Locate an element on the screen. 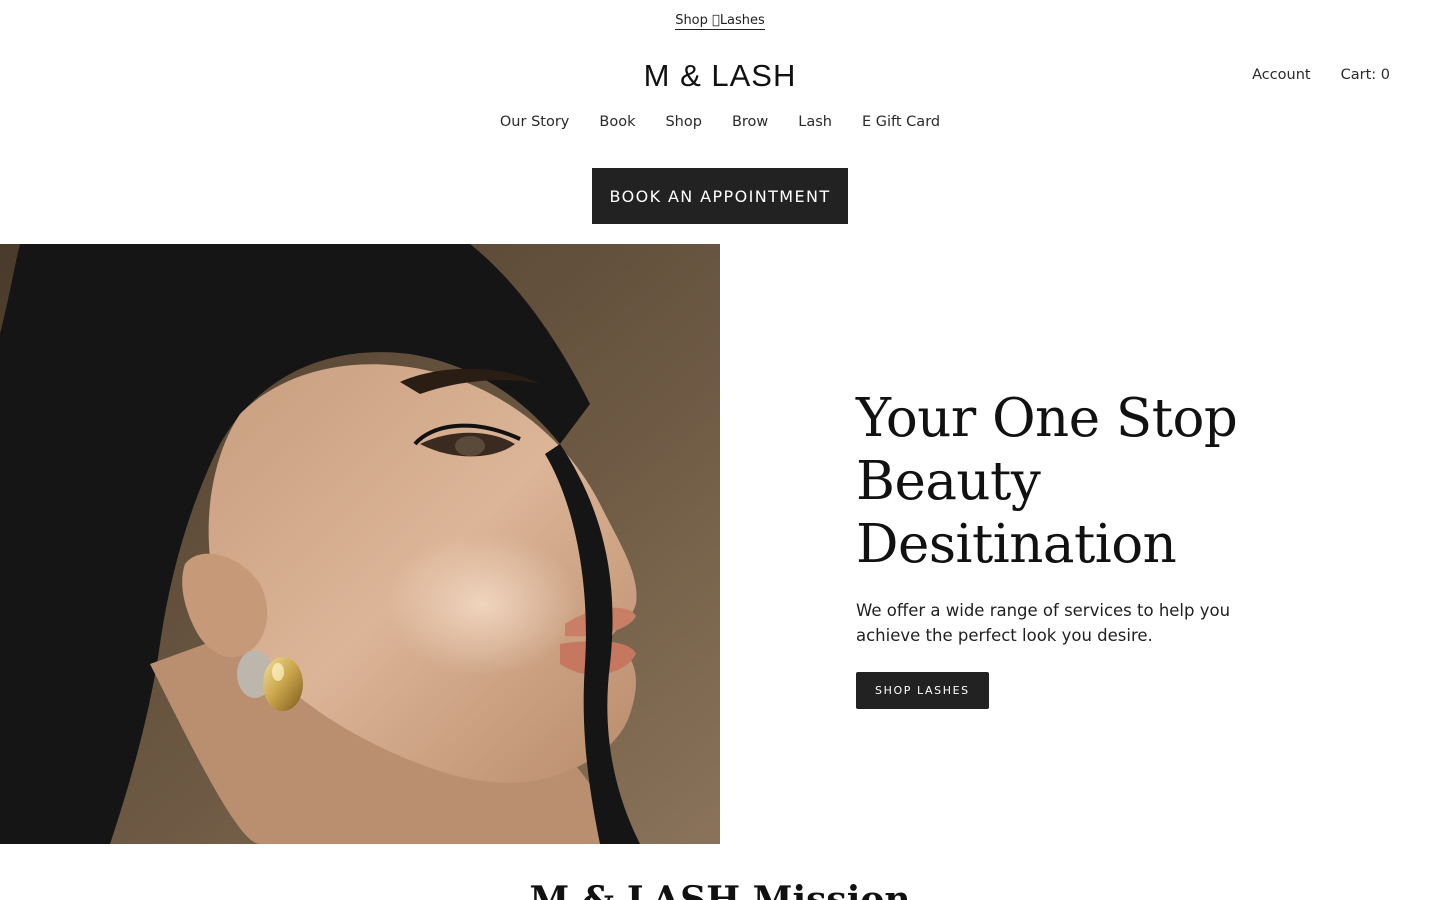 Image resolution: width=1440 pixels, height=900 pixels. header-utility-links: Account Cart: 0 is located at coordinates (1321, 75).